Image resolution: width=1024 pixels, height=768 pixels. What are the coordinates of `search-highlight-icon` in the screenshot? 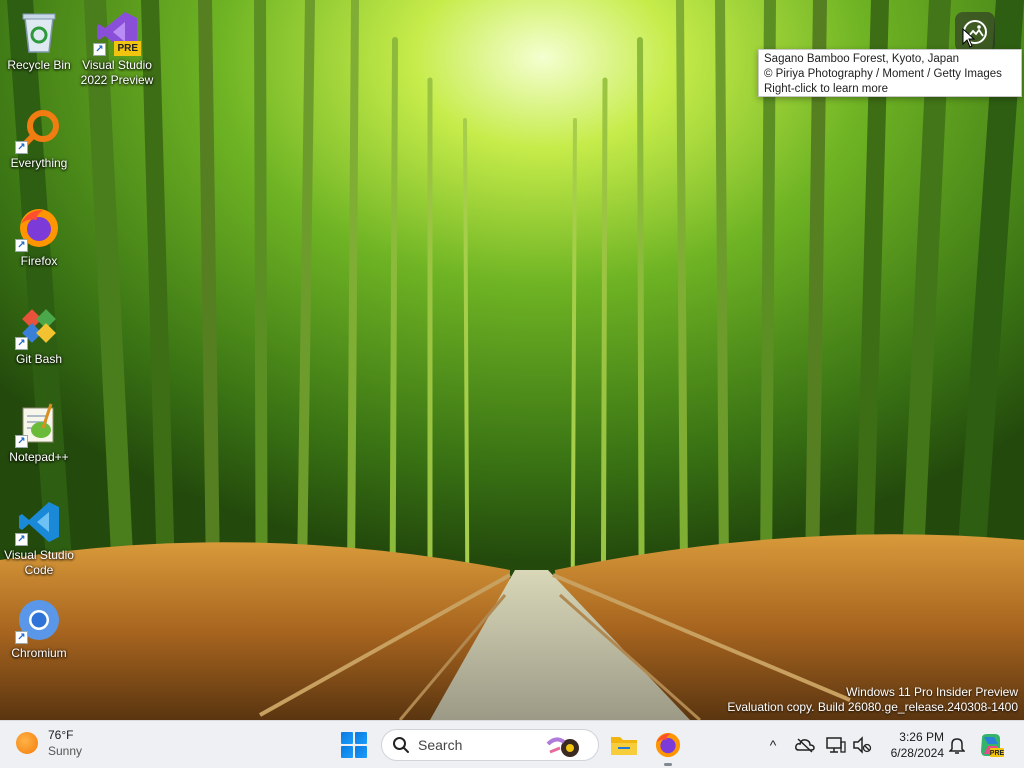 It's located at (562, 747).